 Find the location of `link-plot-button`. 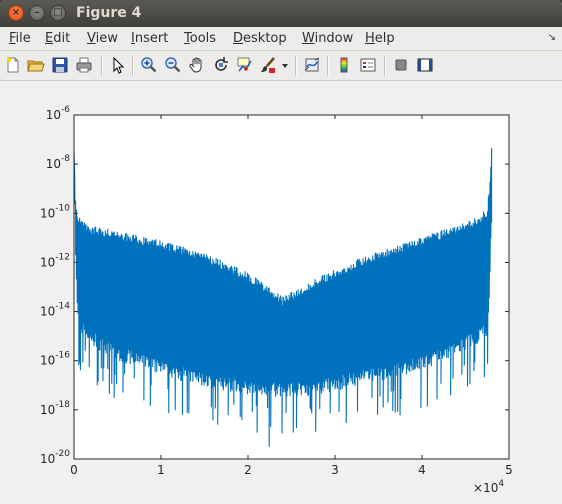

link-plot-button is located at coordinates (312, 65).